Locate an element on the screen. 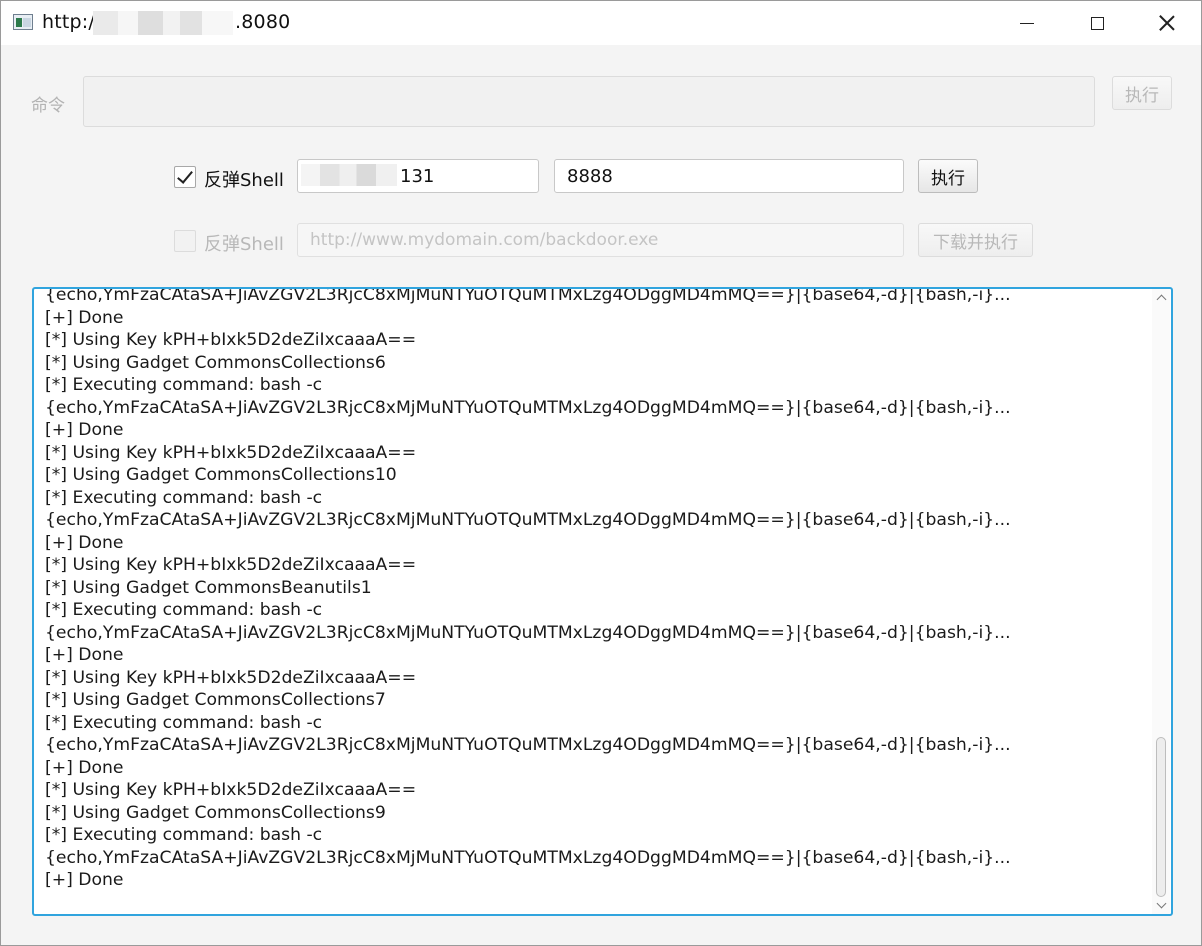 The height and width of the screenshot is (946, 1202). minimize-button is located at coordinates (1027, 23).